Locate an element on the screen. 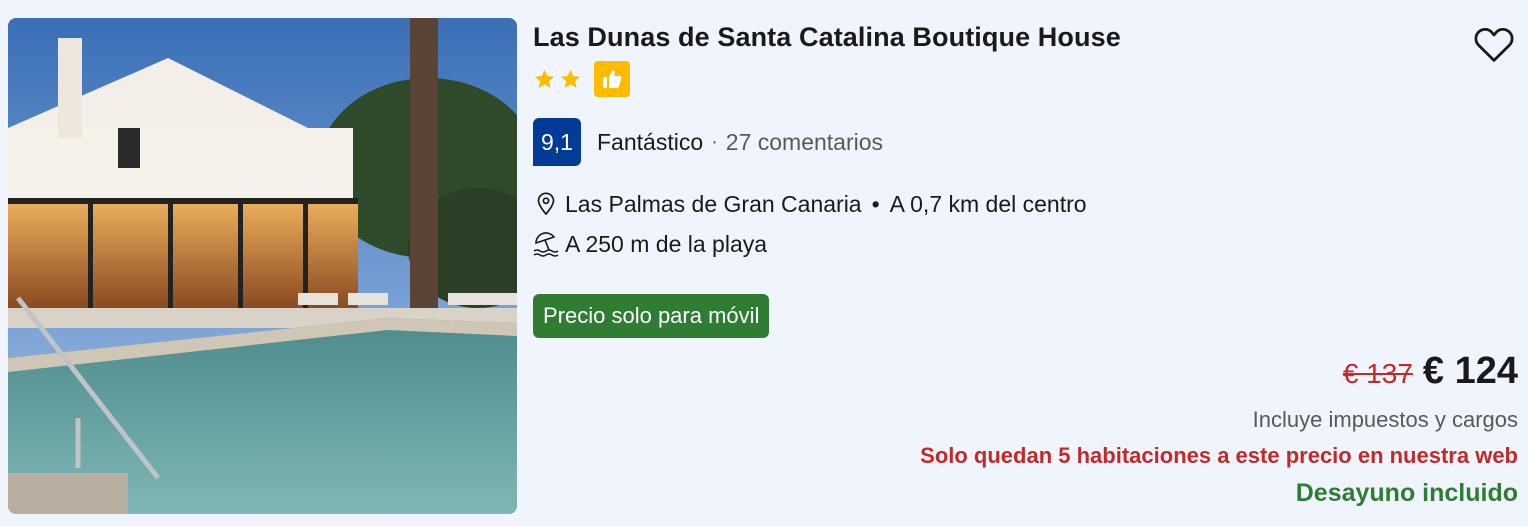 The width and height of the screenshot is (1528, 526). thumbs-up-icon is located at coordinates (612, 79).